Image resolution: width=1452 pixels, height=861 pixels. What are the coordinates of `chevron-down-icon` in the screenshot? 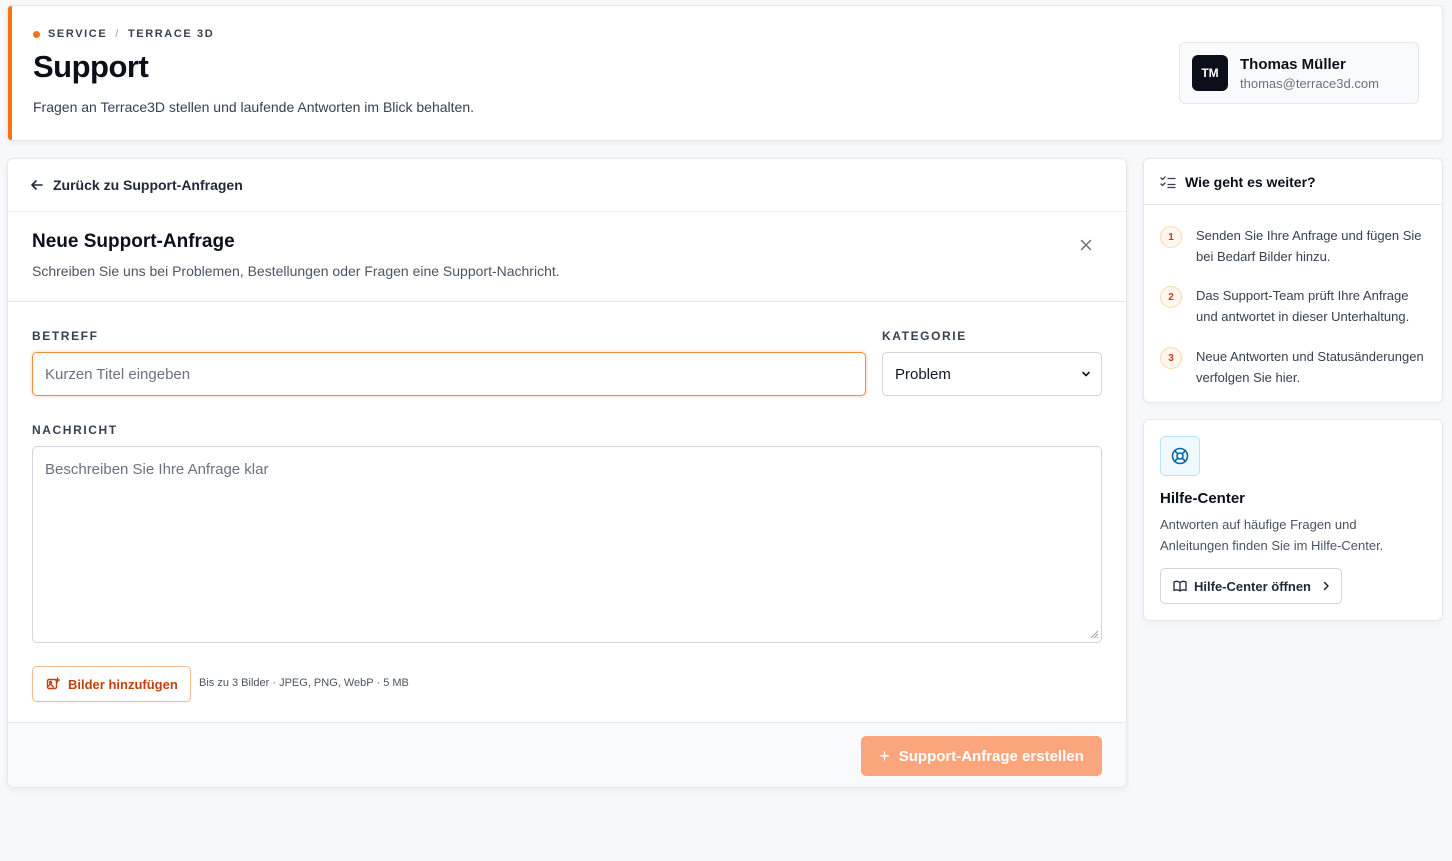 It's located at (1086, 374).